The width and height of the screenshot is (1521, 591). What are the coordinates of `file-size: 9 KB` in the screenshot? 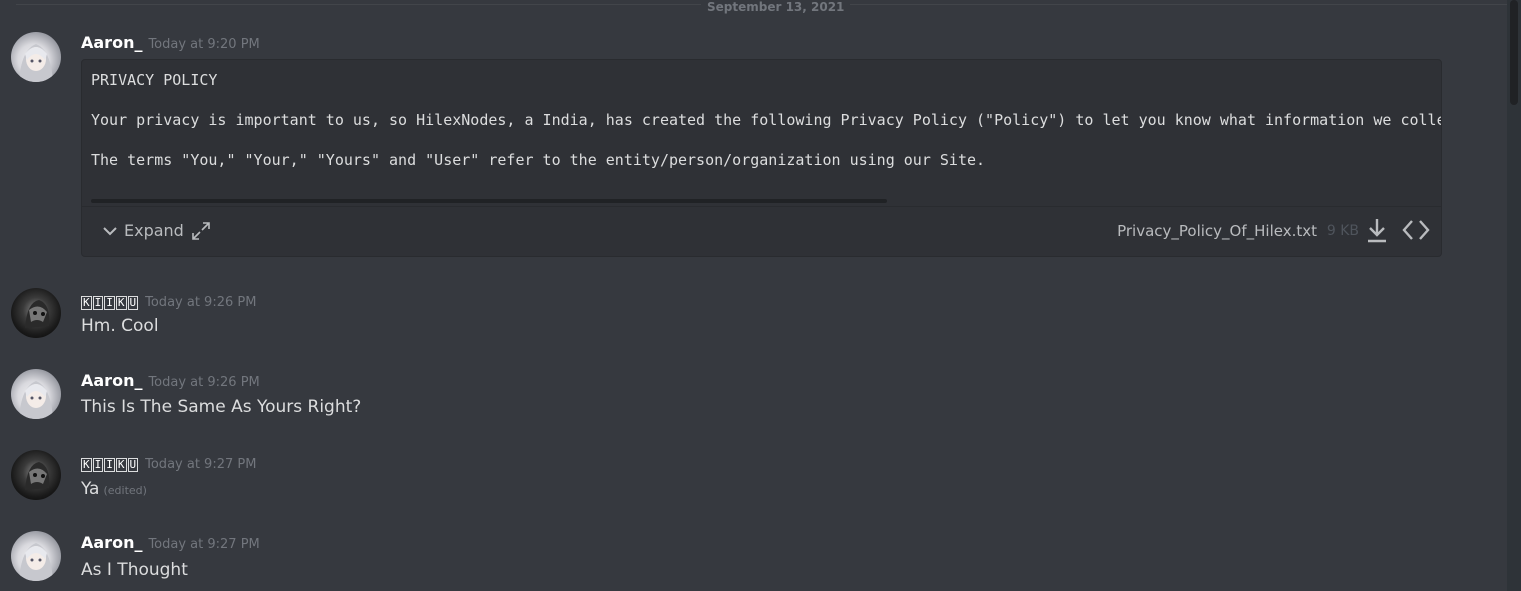 It's located at (1342, 231).